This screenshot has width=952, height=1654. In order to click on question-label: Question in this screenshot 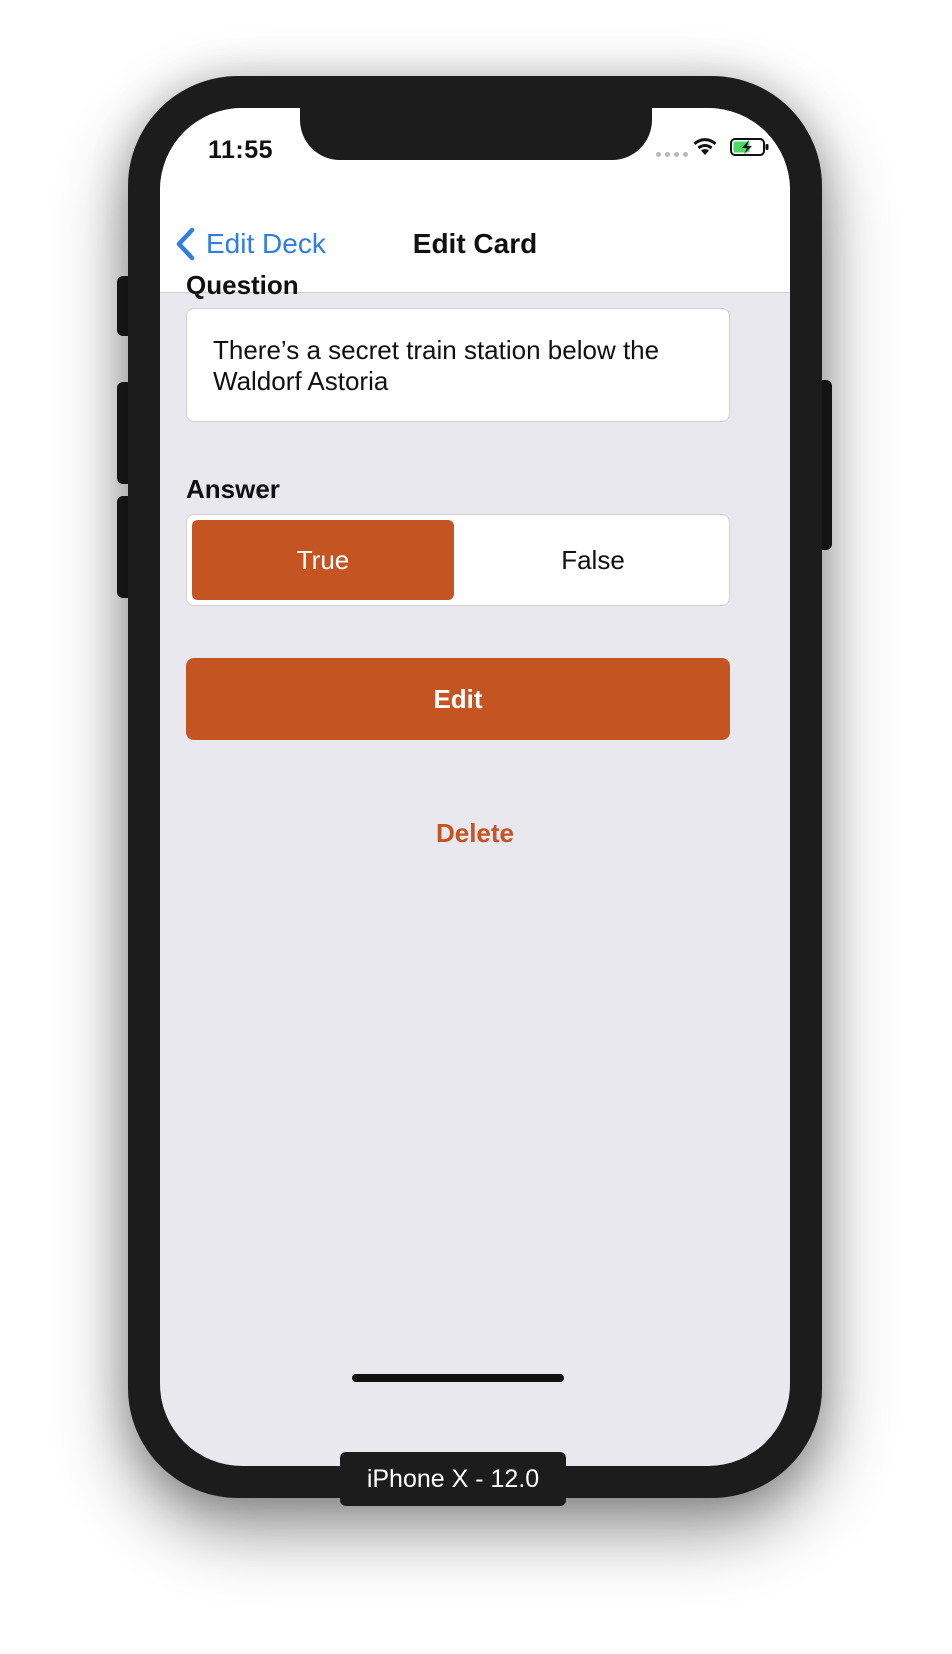, I will do `click(242, 285)`.